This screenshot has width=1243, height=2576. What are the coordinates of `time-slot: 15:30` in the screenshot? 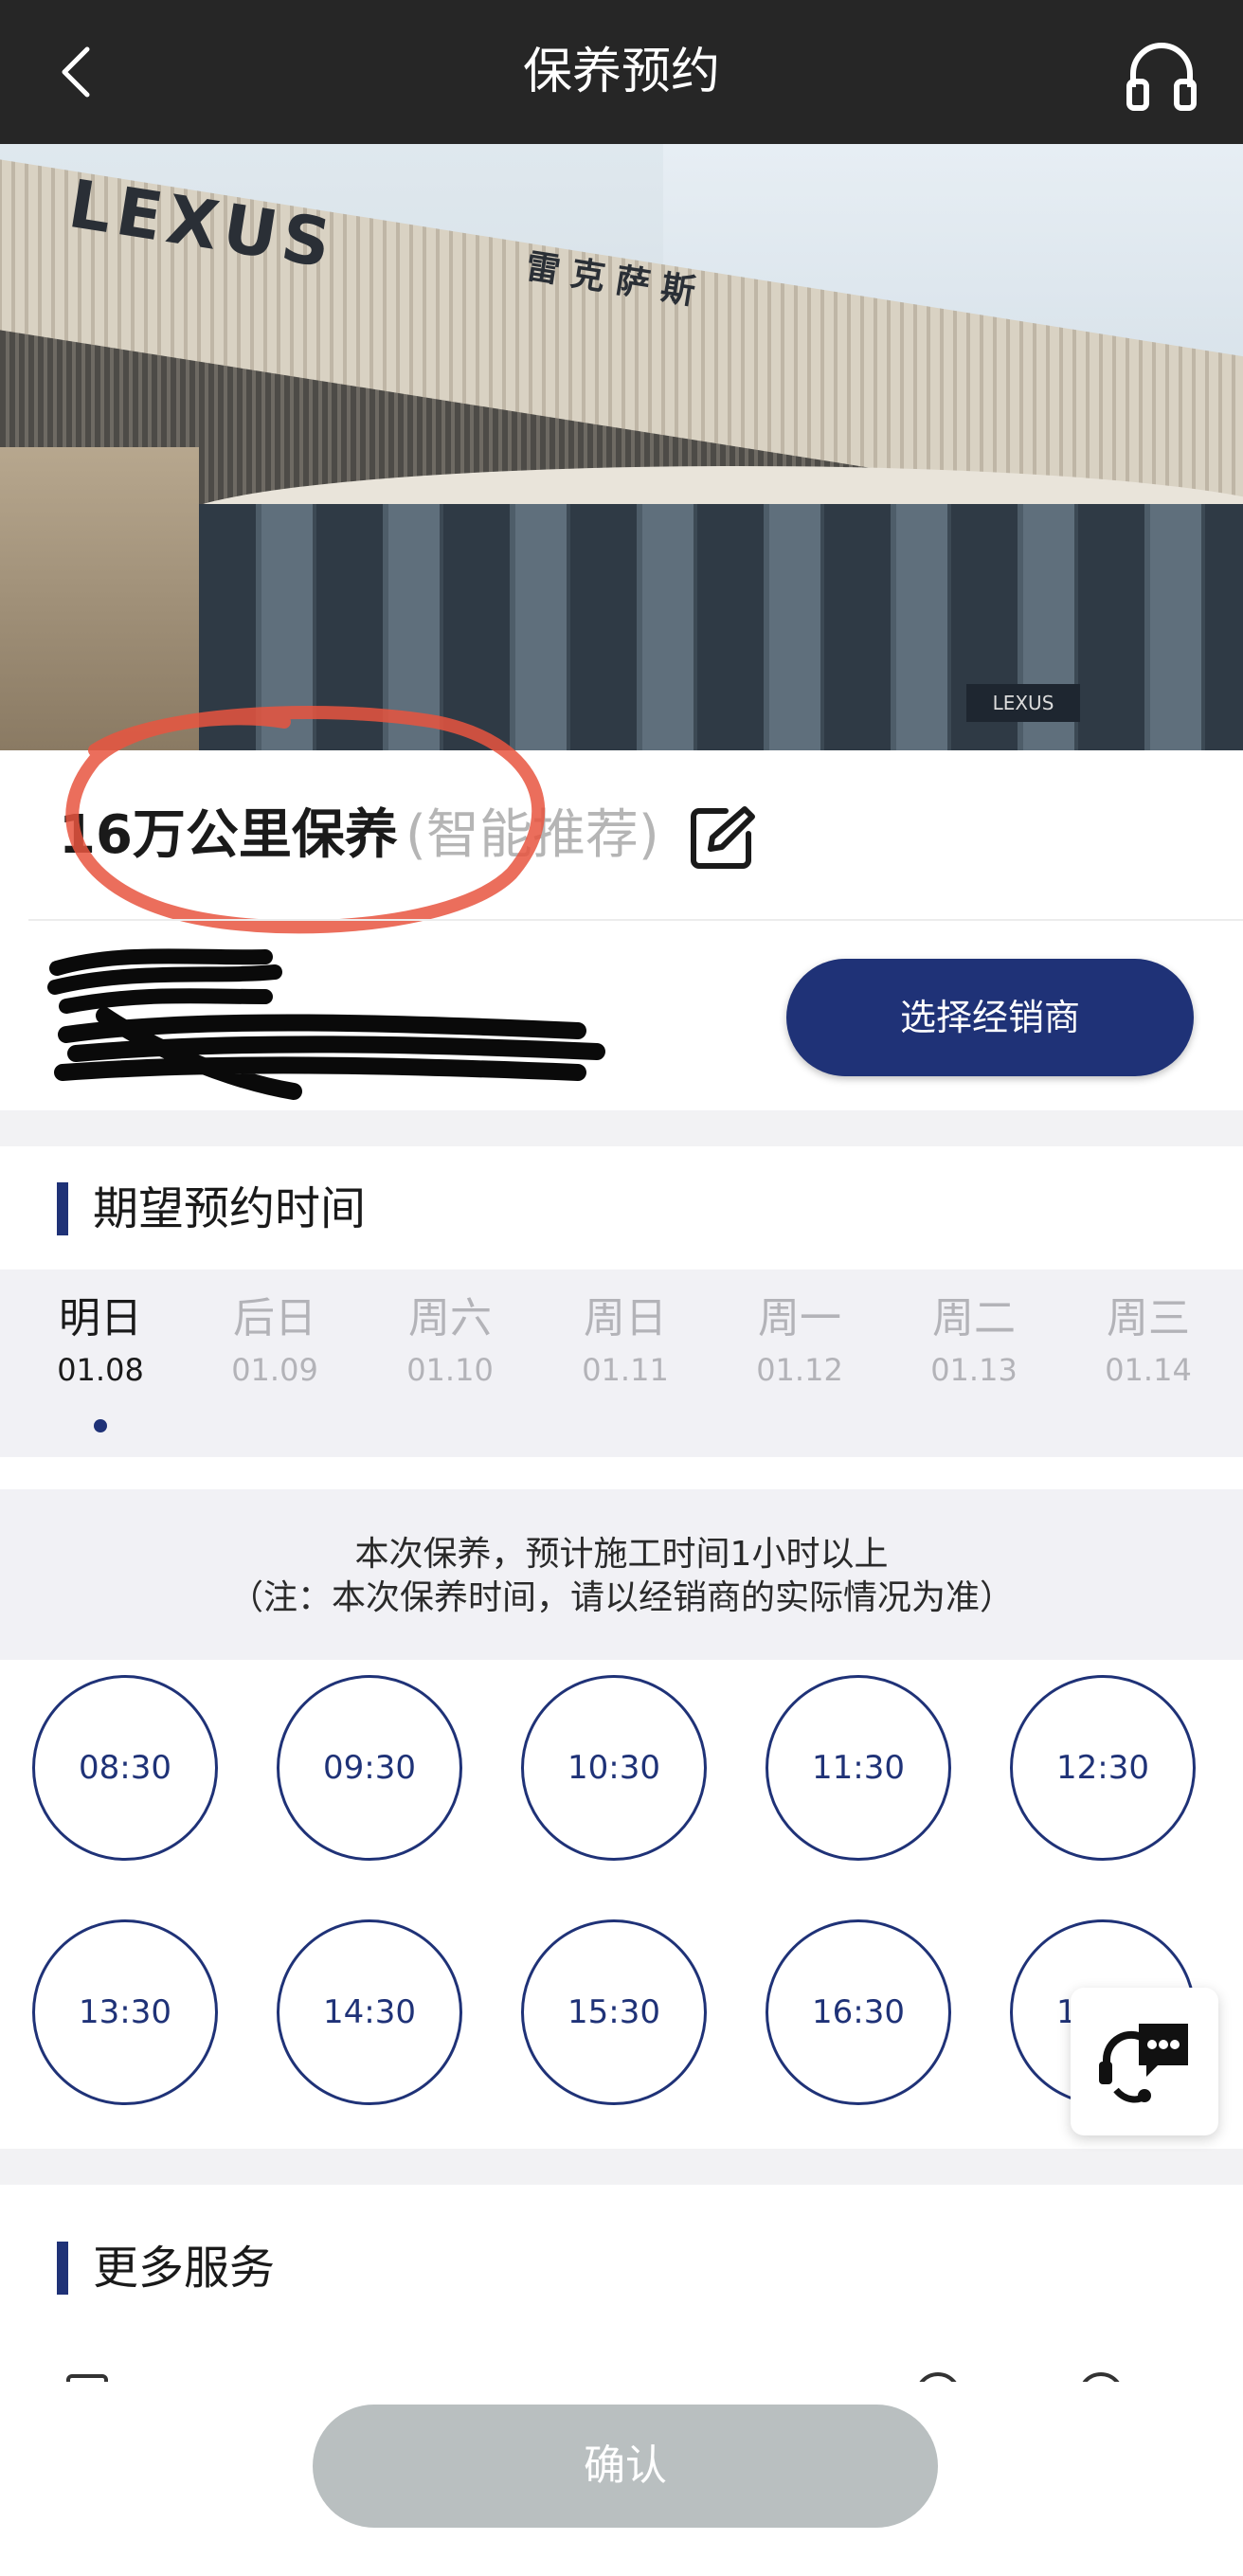 It's located at (614, 2012).